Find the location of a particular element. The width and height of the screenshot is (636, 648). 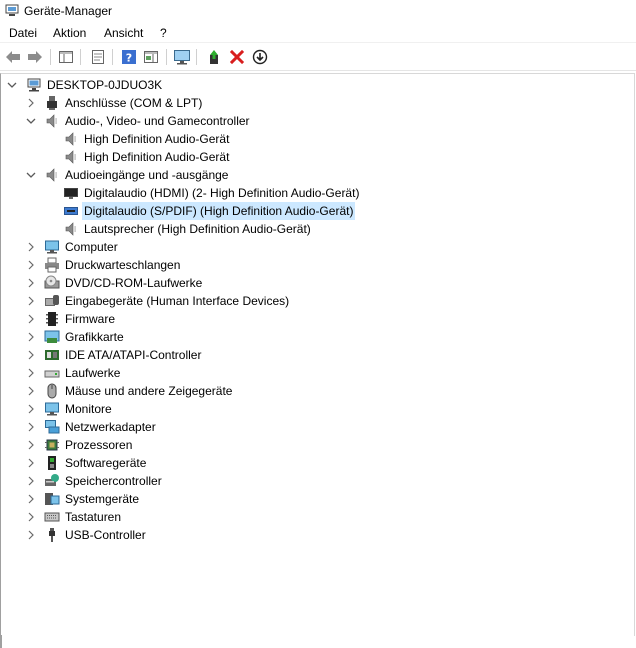

tree-item: Monitore is located at coordinates (71, 409).